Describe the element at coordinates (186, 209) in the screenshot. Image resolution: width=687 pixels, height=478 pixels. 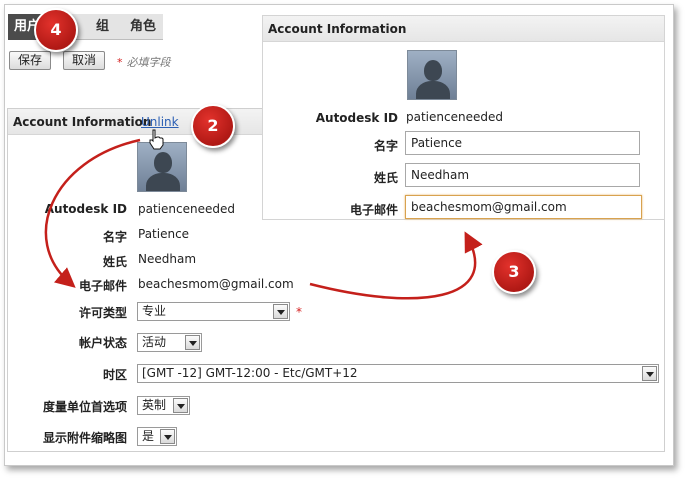
I see `autodesk-id-value: patienceneeded` at that location.